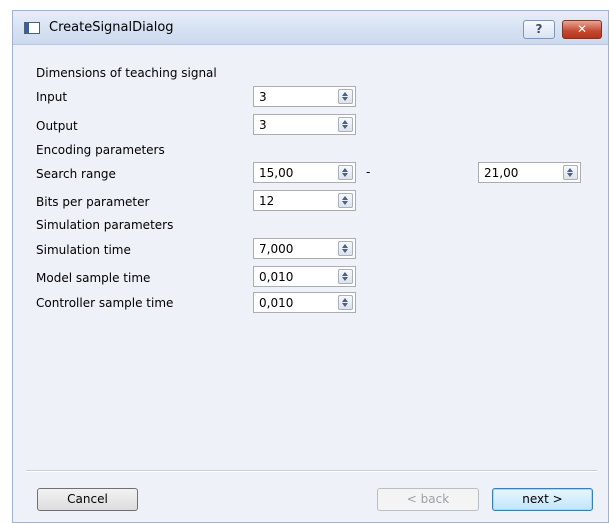 Image resolution: width=609 pixels, height=523 pixels. Describe the element at coordinates (267, 201) in the screenshot. I see `bits-per-parameter-value: 12` at that location.